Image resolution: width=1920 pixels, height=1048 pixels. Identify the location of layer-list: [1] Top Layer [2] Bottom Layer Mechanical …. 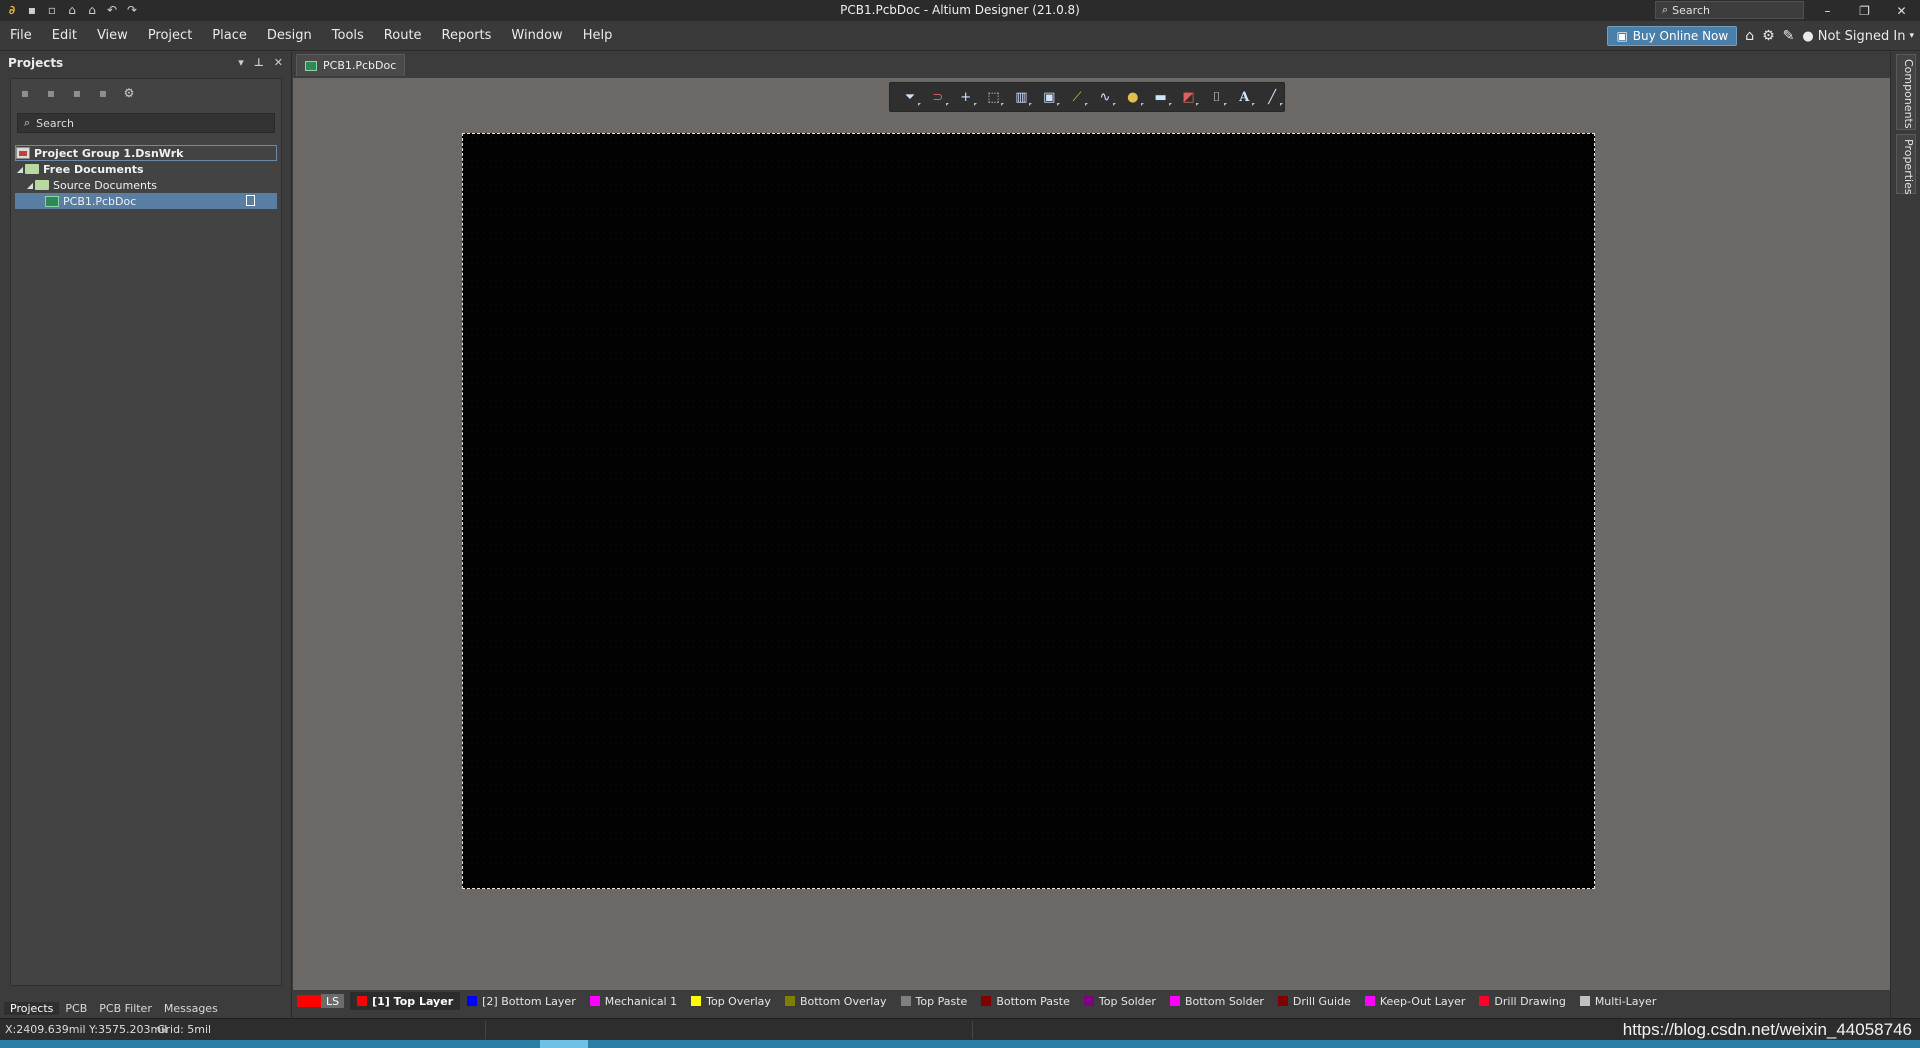
(1006, 1001).